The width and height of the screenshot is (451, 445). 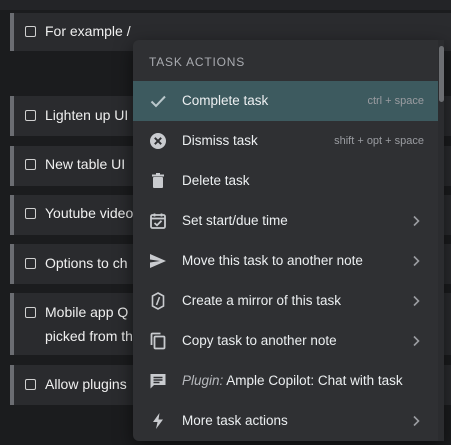 What do you see at coordinates (285, 181) in the screenshot?
I see `menu-item-delete-task: Delete task` at bounding box center [285, 181].